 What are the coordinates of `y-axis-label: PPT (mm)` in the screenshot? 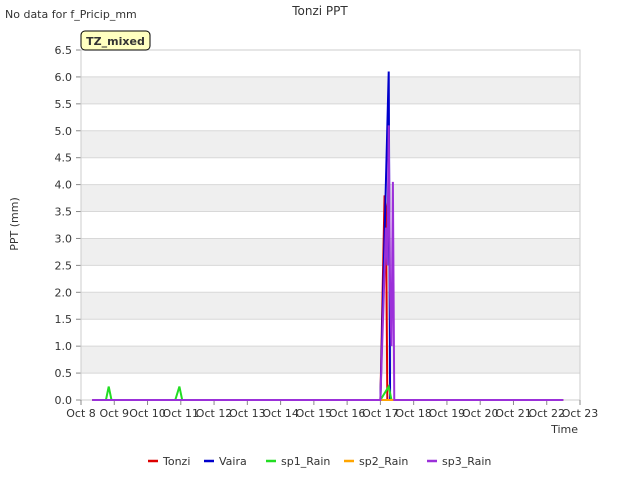 It's located at (14, 224).